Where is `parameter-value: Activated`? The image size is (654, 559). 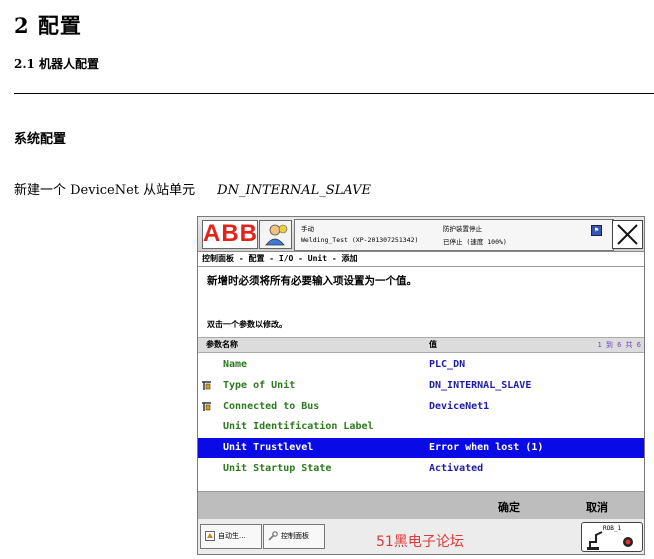 parameter-value: Activated is located at coordinates (456, 468).